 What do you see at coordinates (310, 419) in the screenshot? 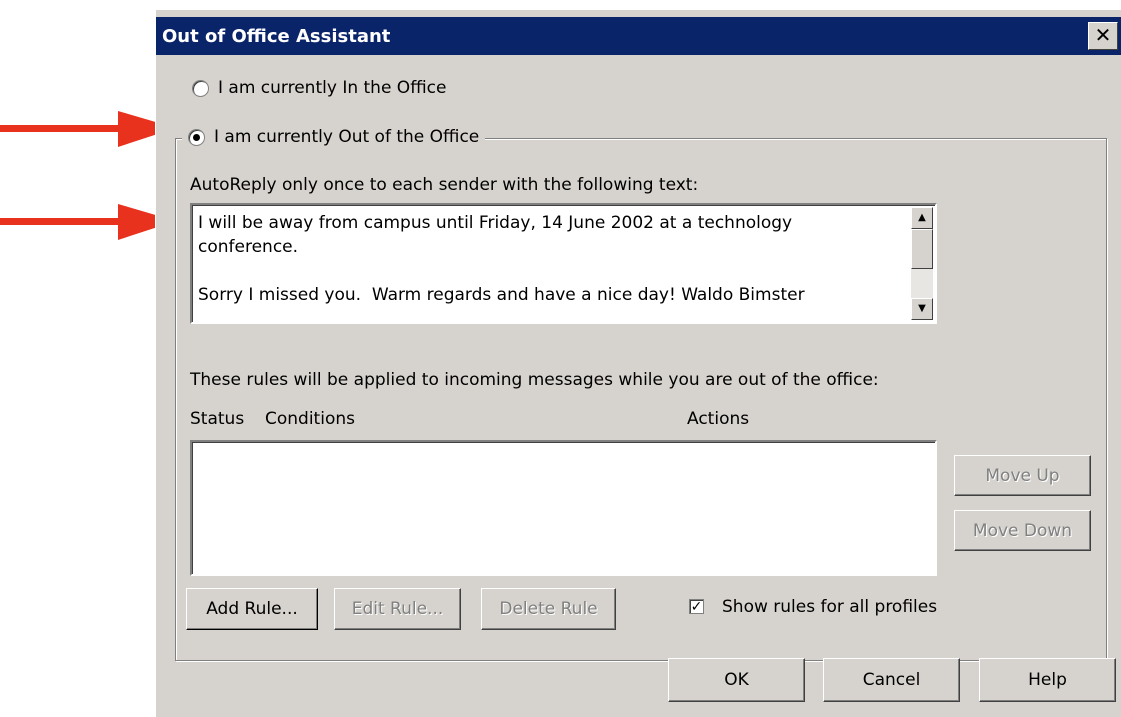
I see `column-conditions: Conditions` at bounding box center [310, 419].